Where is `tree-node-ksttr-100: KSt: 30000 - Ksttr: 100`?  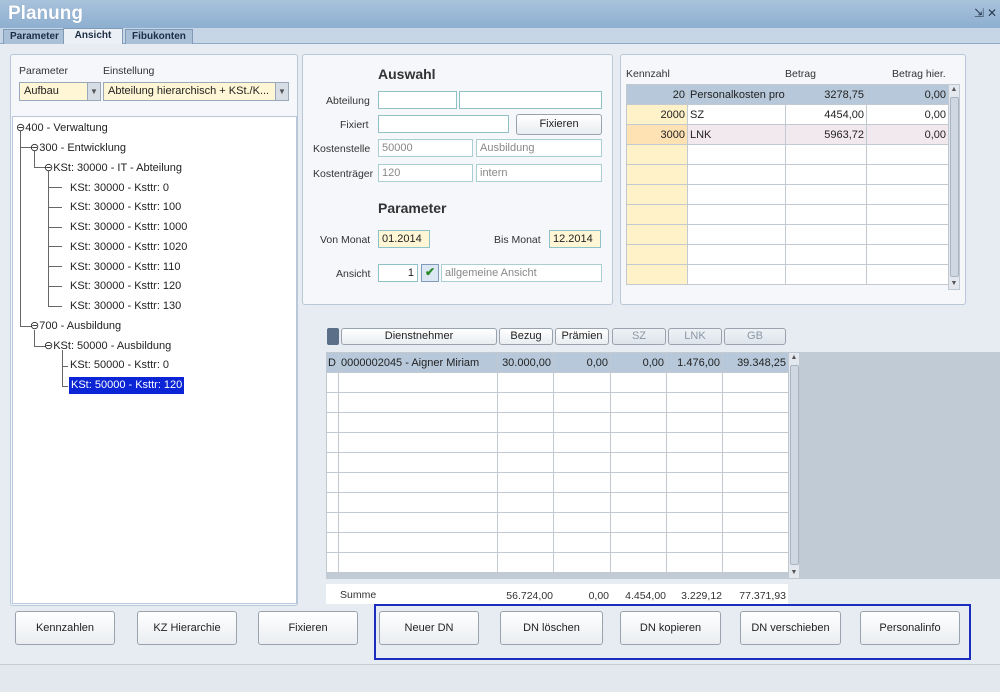
tree-node-ksttr-100: KSt: 30000 - Ksttr: 100 is located at coordinates (125, 207).